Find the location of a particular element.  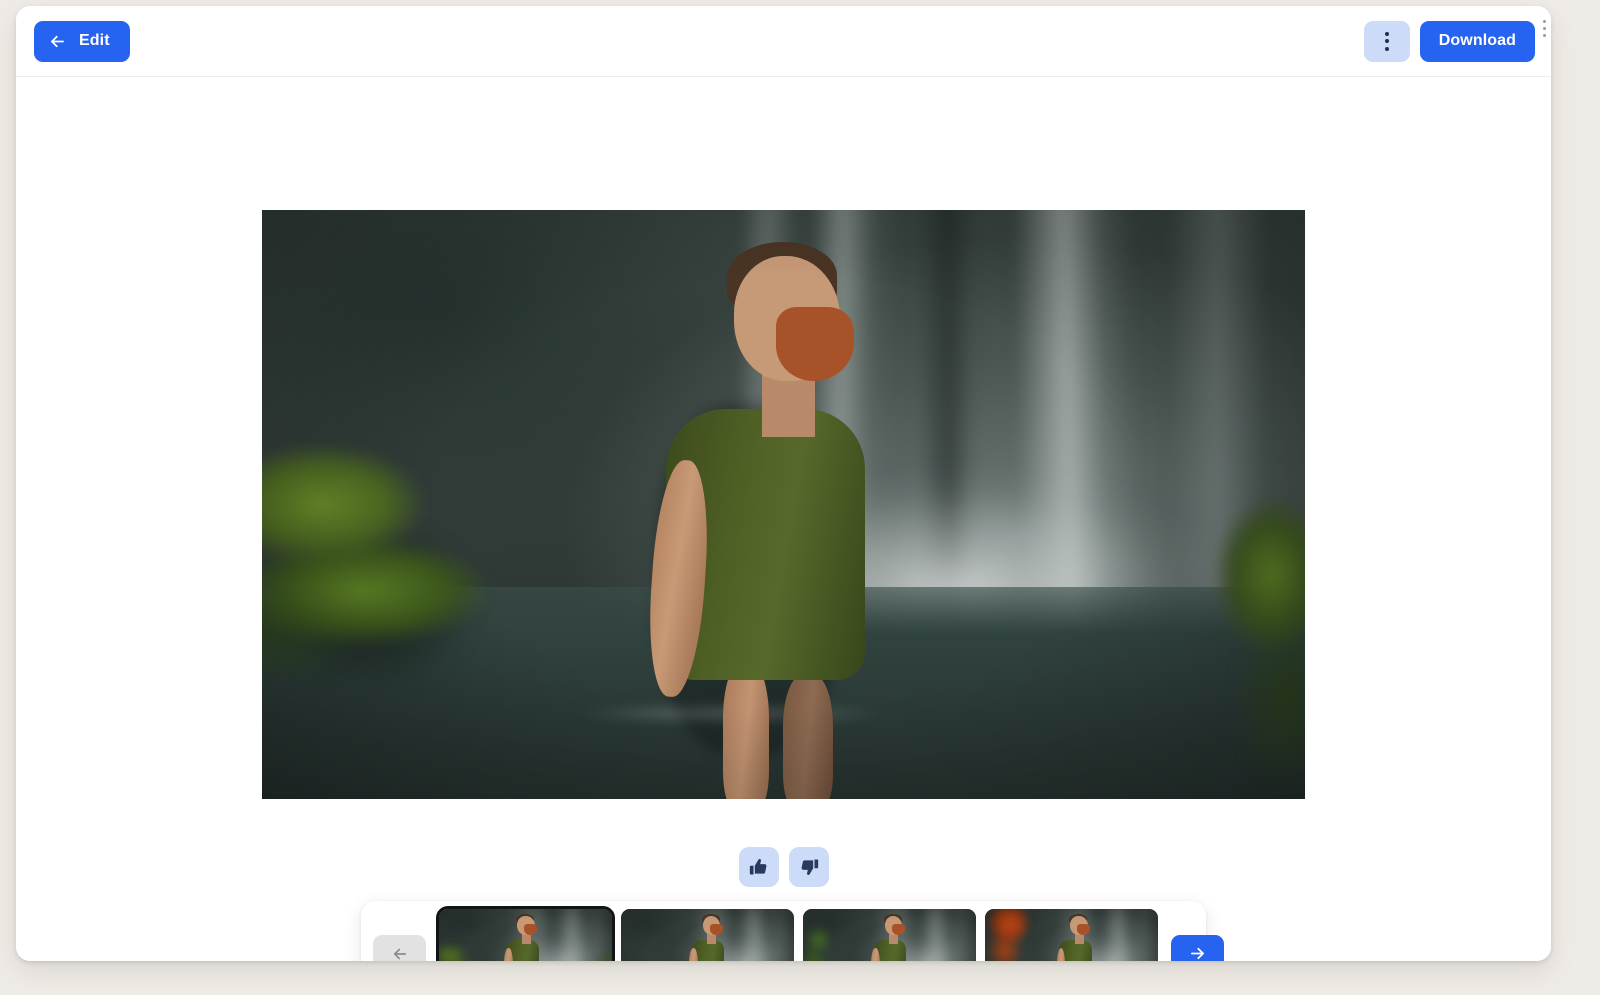

kebab-menu-icon is located at coordinates (1386, 41).